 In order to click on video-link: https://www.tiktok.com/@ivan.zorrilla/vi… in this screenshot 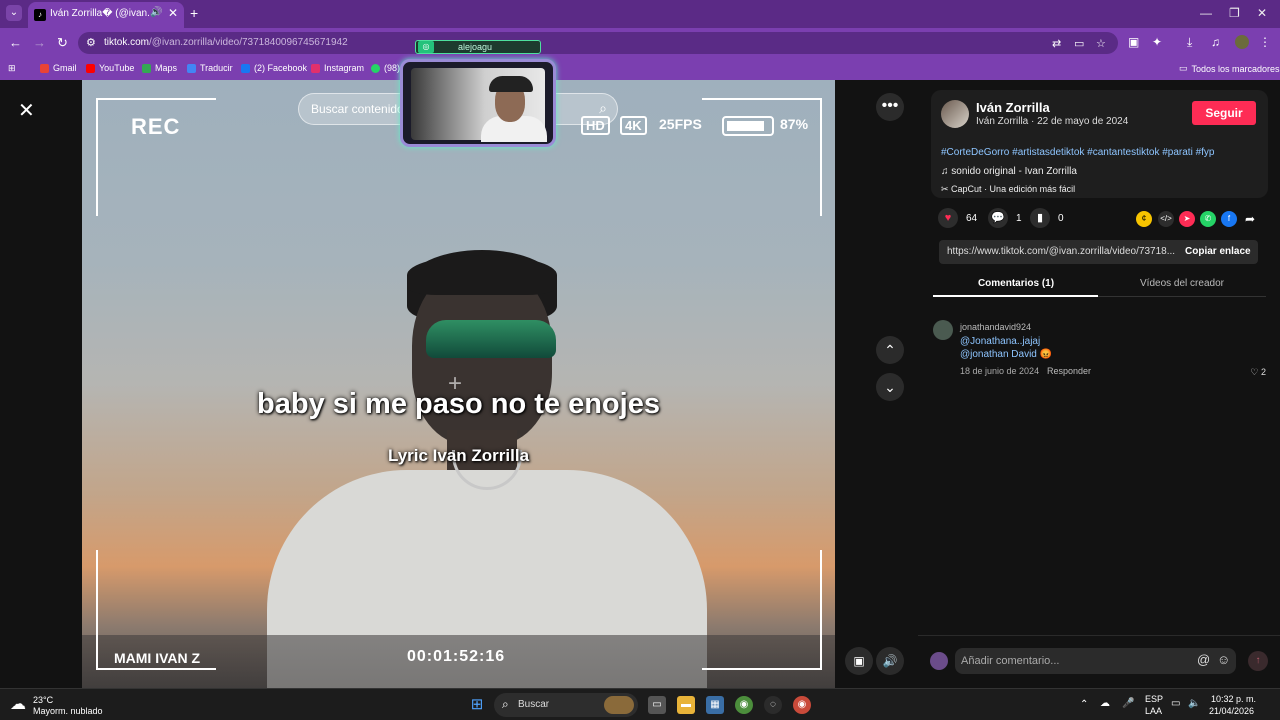, I will do `click(1061, 251)`.